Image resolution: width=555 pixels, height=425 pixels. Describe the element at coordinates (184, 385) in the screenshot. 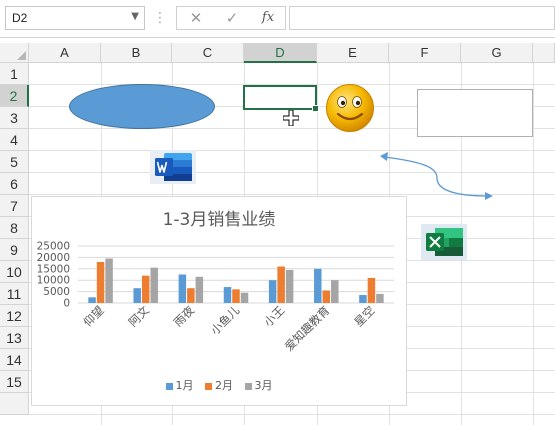

I see `legend-label-1: 1月` at that location.